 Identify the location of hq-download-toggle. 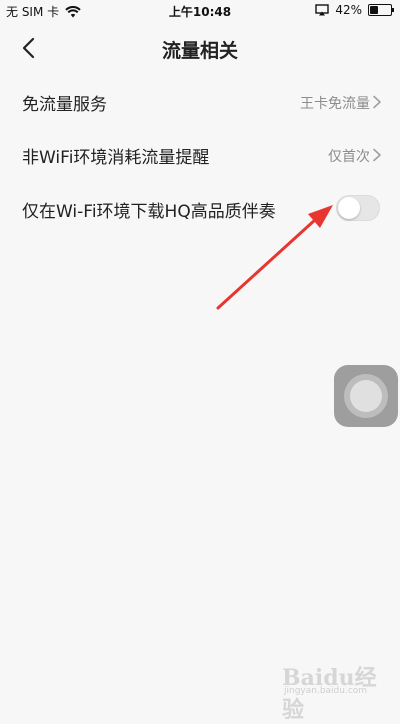
(358, 208).